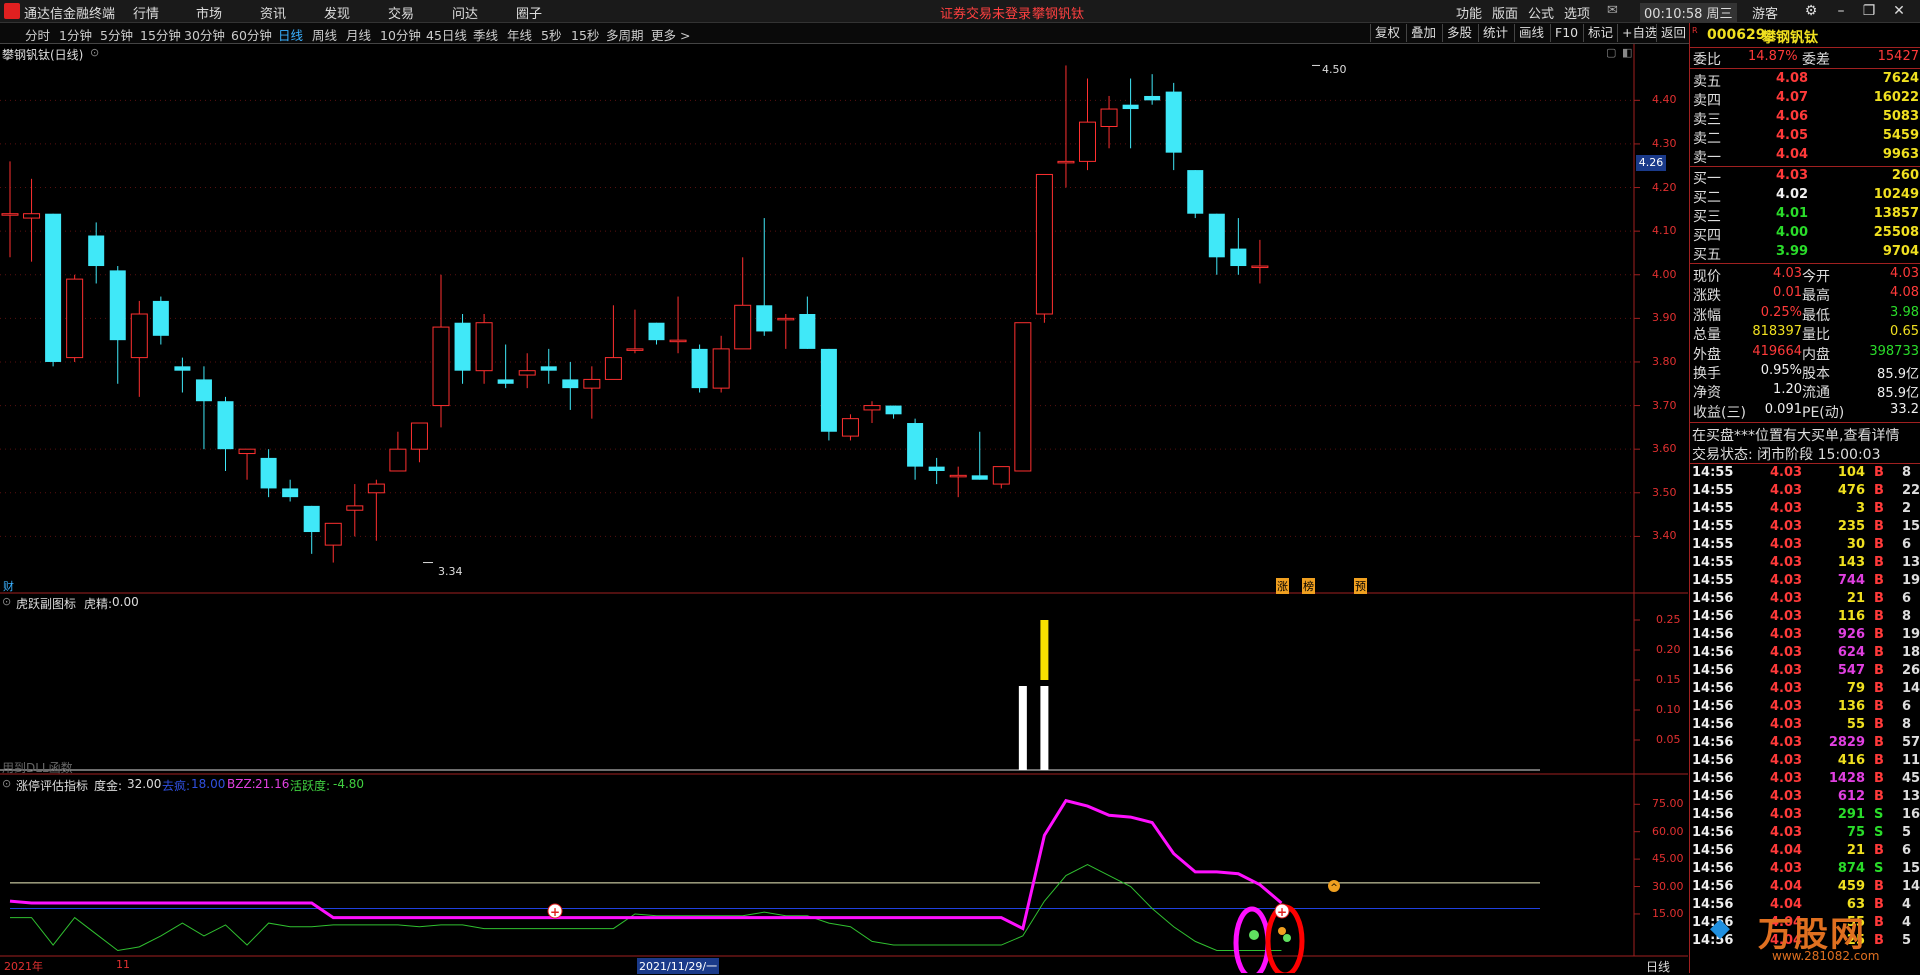 The image size is (1920, 975). Describe the element at coordinates (75, 34) in the screenshot. I see `period-1min: 1分钟` at that location.